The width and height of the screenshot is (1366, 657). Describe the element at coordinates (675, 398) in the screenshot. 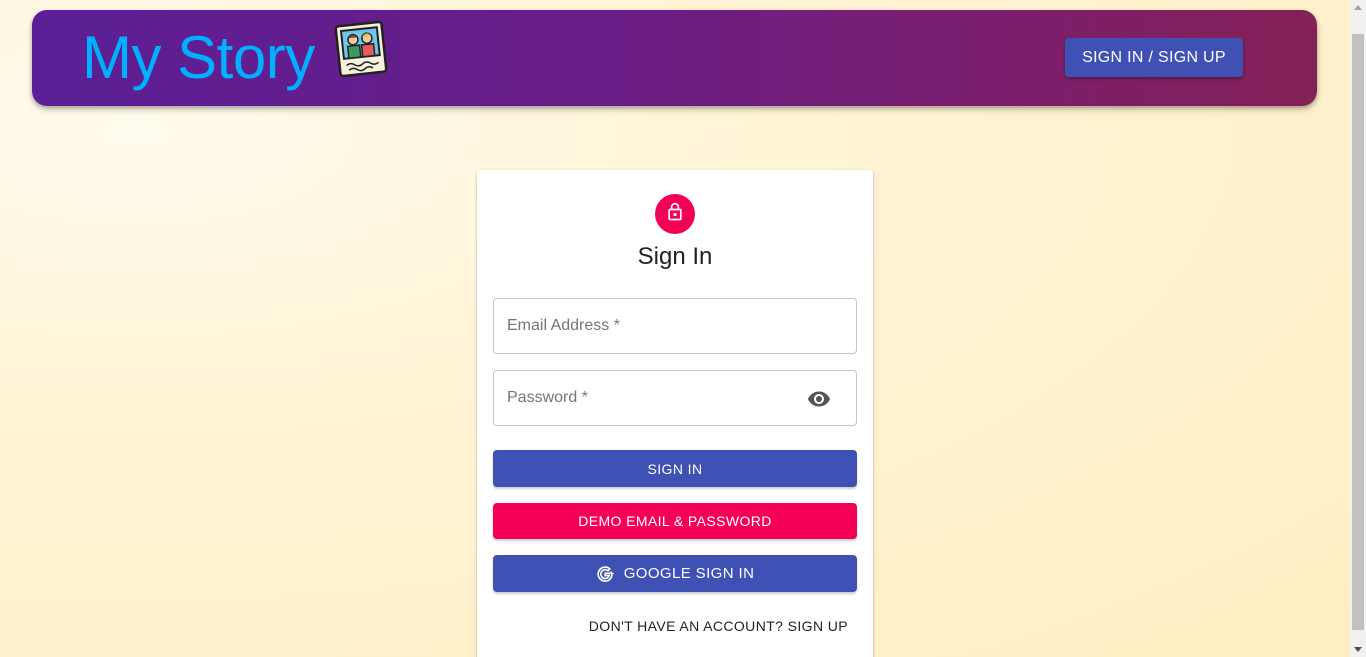

I see `password-field: Password *` at that location.